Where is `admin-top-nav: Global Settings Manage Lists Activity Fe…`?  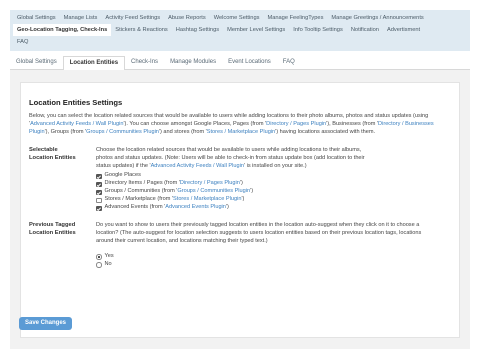 admin-top-nav: Global Settings Manage Lists Activity Fe… is located at coordinates (240, 30).